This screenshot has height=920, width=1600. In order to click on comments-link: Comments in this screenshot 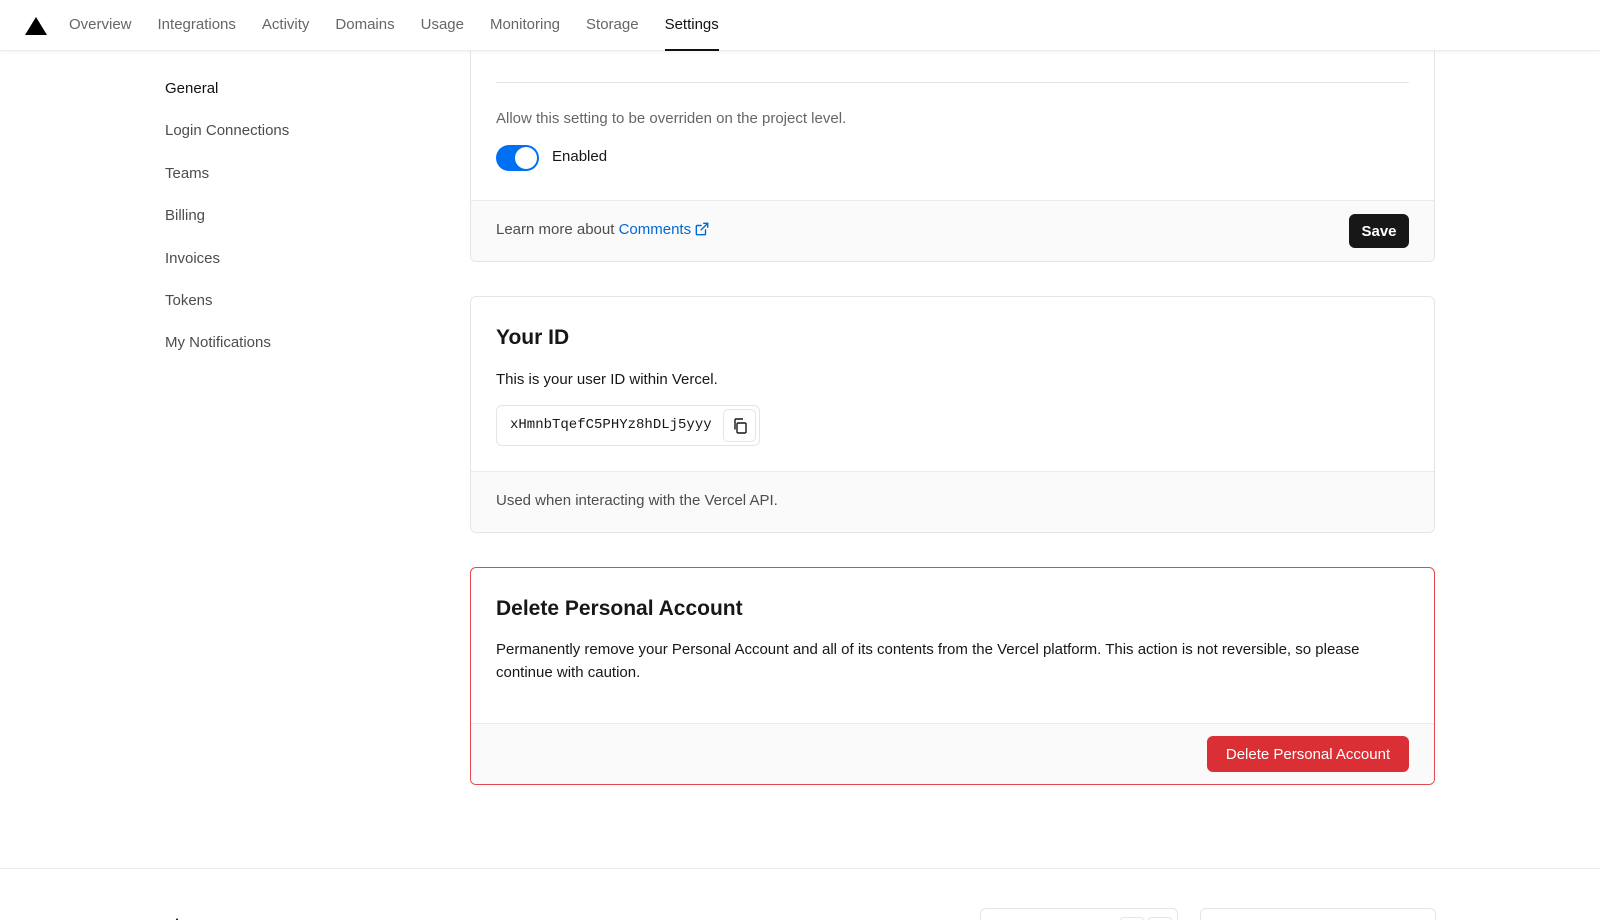, I will do `click(664, 229)`.